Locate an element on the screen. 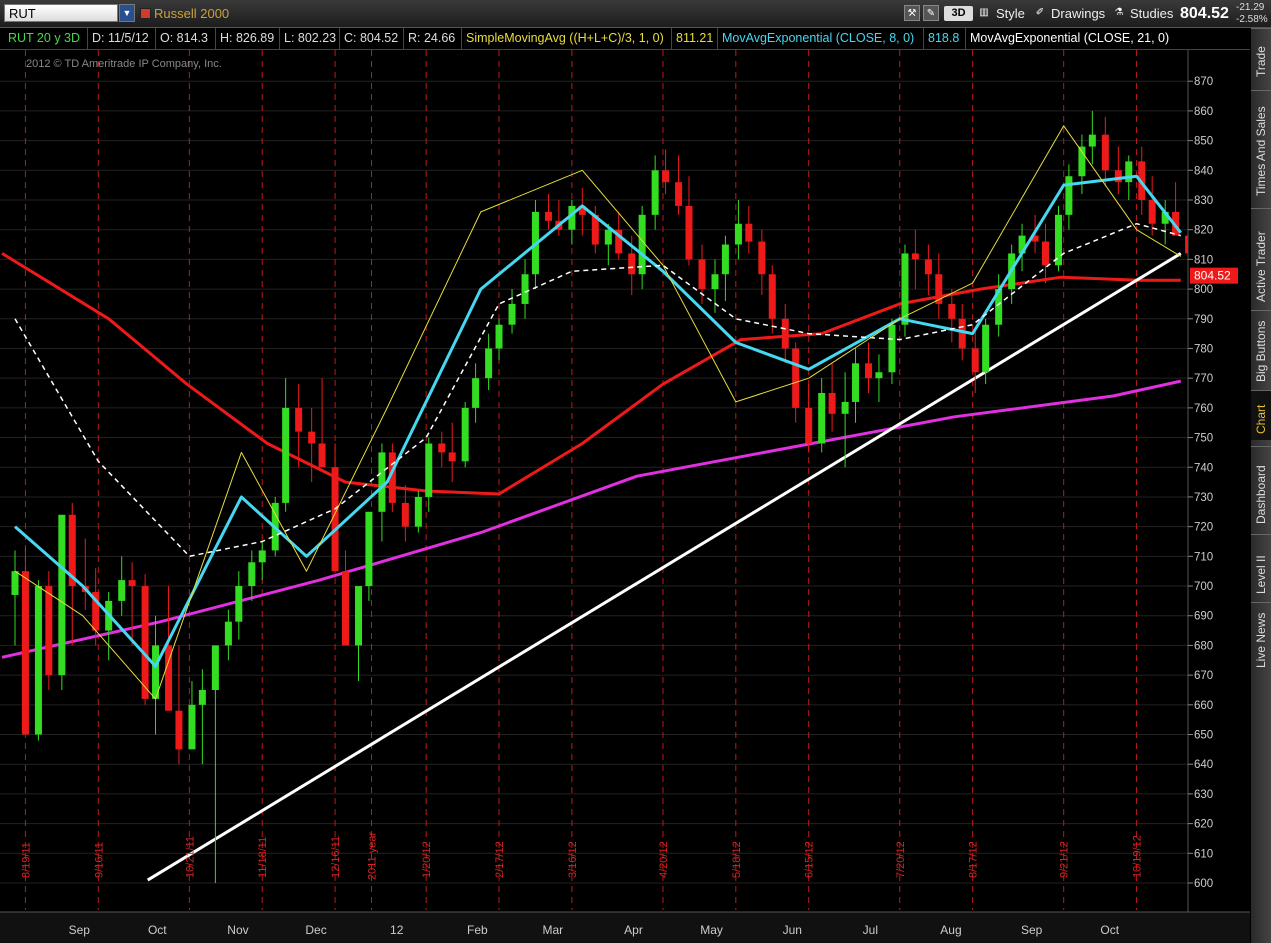 The width and height of the screenshot is (1271, 943). percent-change: -2.58% is located at coordinates (1252, 19).